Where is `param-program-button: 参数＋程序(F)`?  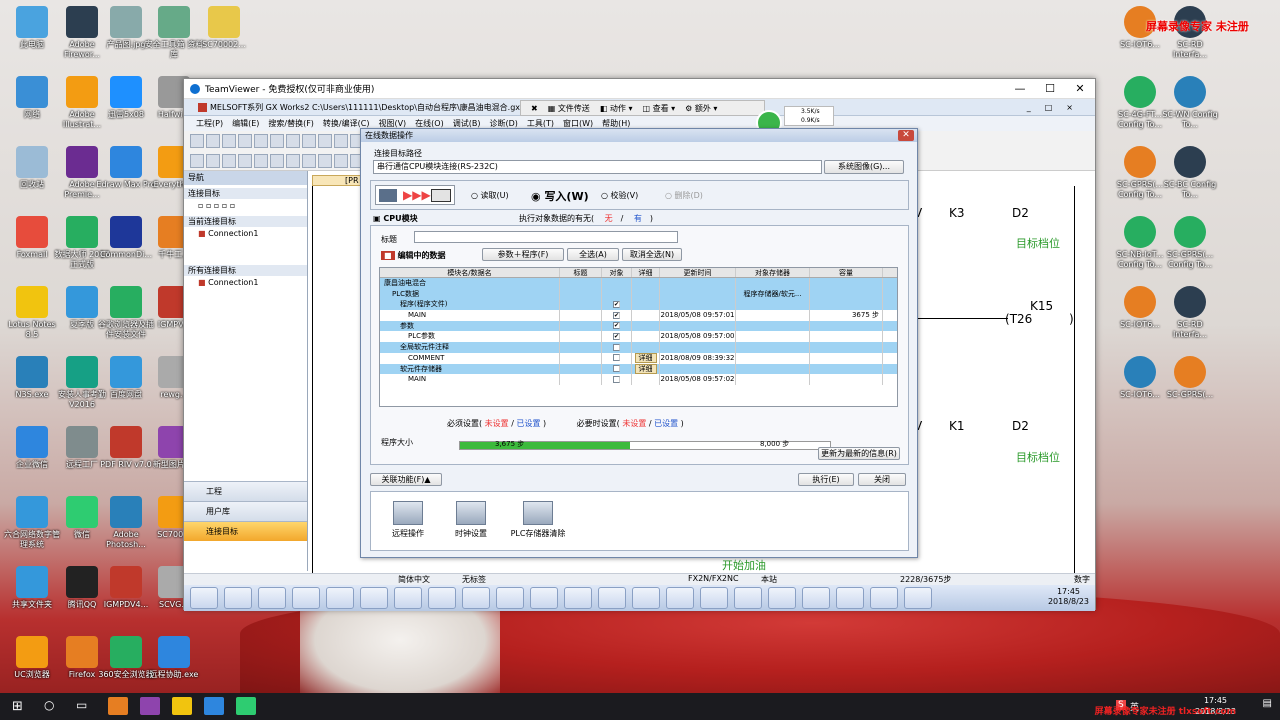 param-program-button: 参数＋程序(F) is located at coordinates (523, 254).